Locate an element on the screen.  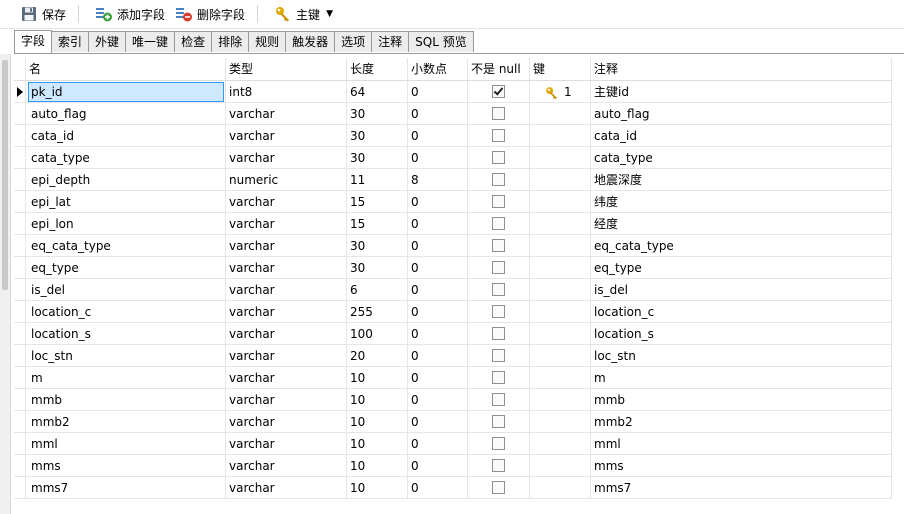
field-name: mmb2 is located at coordinates (50, 422).